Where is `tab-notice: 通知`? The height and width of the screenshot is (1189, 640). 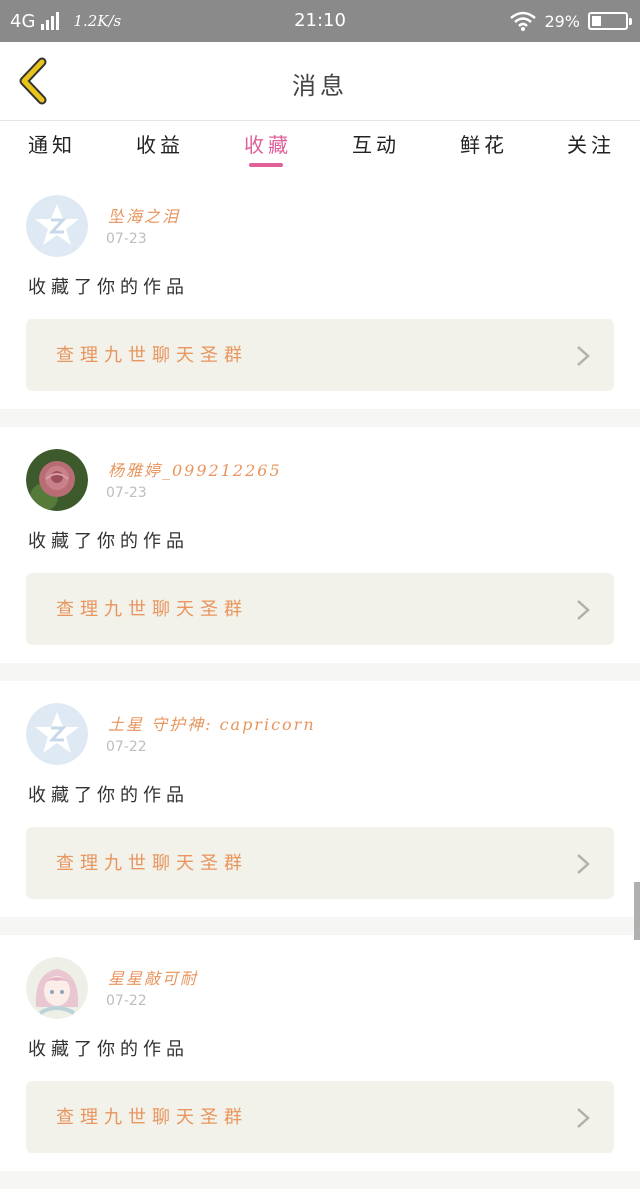
tab-notice: 通知 is located at coordinates (52, 143).